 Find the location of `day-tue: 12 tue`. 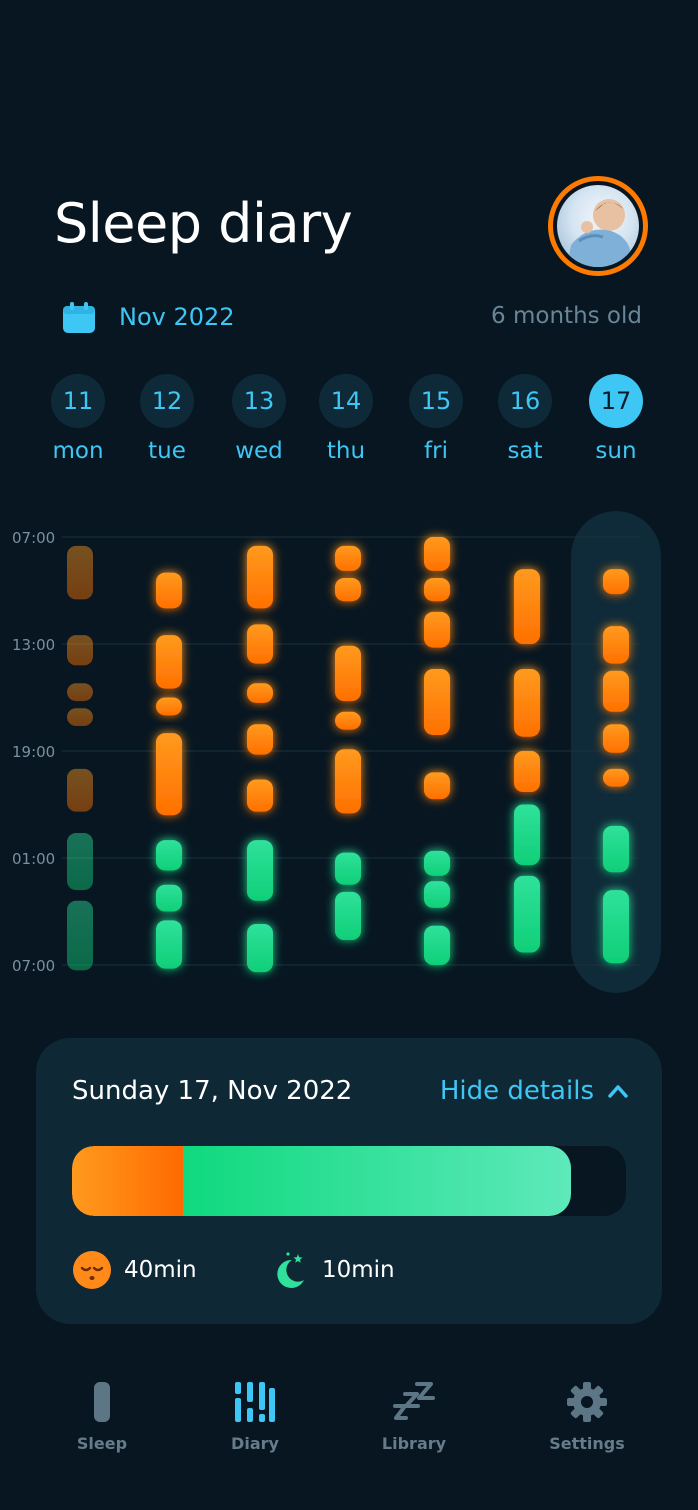

day-tue: 12 tue is located at coordinates (167, 419).